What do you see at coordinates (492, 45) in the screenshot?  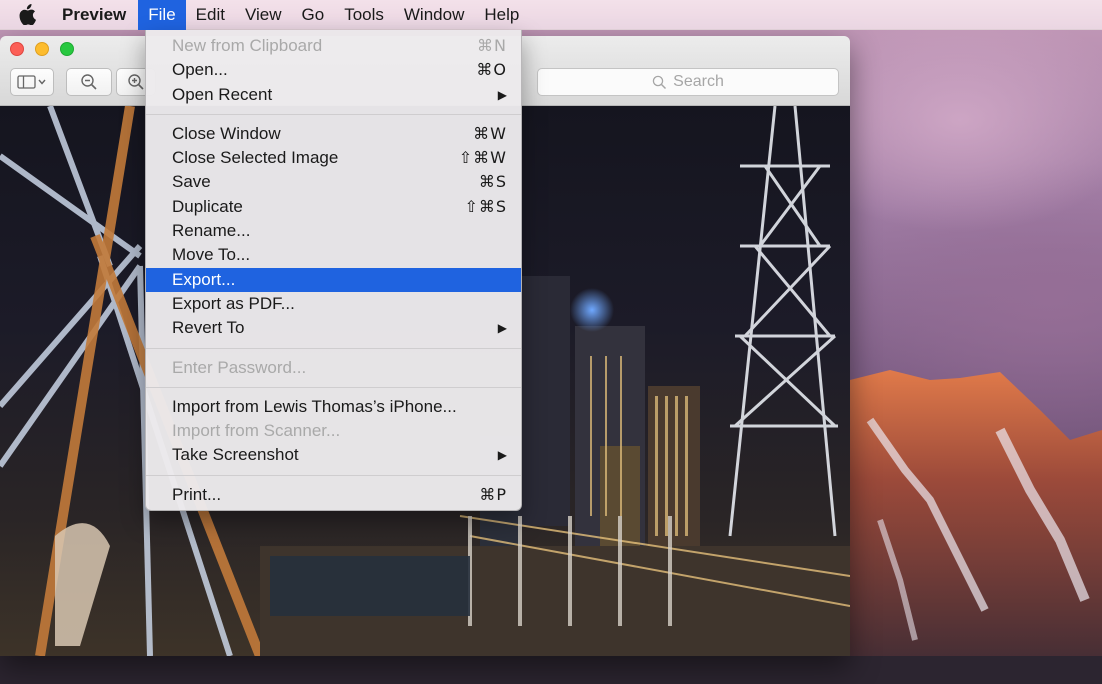 I see `menu-item-shortcut: ⌘N` at bounding box center [492, 45].